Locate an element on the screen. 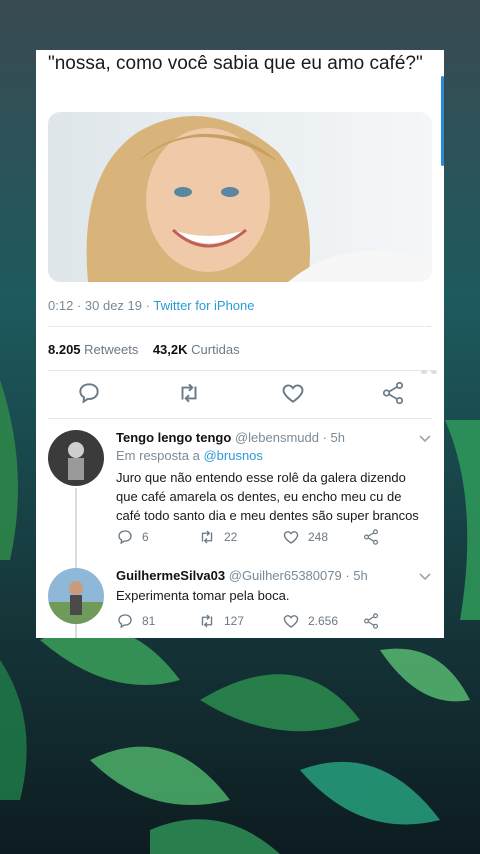  reply-header: Tengo lengo tengo @lebensmudd · 5h is located at coordinates (231, 437).